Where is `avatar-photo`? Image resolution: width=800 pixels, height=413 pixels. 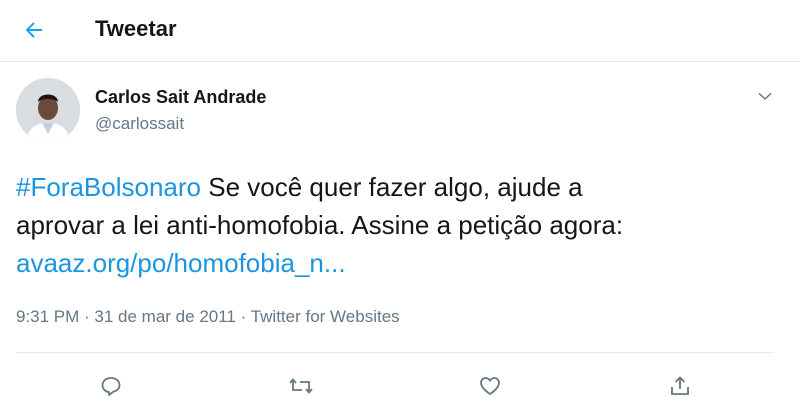
avatar-photo is located at coordinates (48, 110).